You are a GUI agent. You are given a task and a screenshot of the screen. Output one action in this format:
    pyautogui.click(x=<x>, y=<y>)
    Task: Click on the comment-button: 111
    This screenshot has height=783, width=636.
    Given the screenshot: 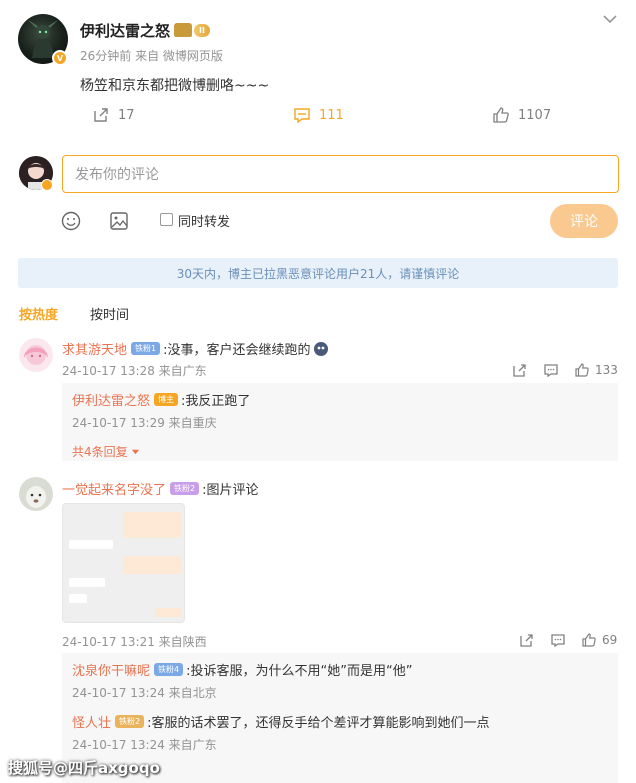 What is the action you would take?
    pyautogui.click(x=318, y=115)
    